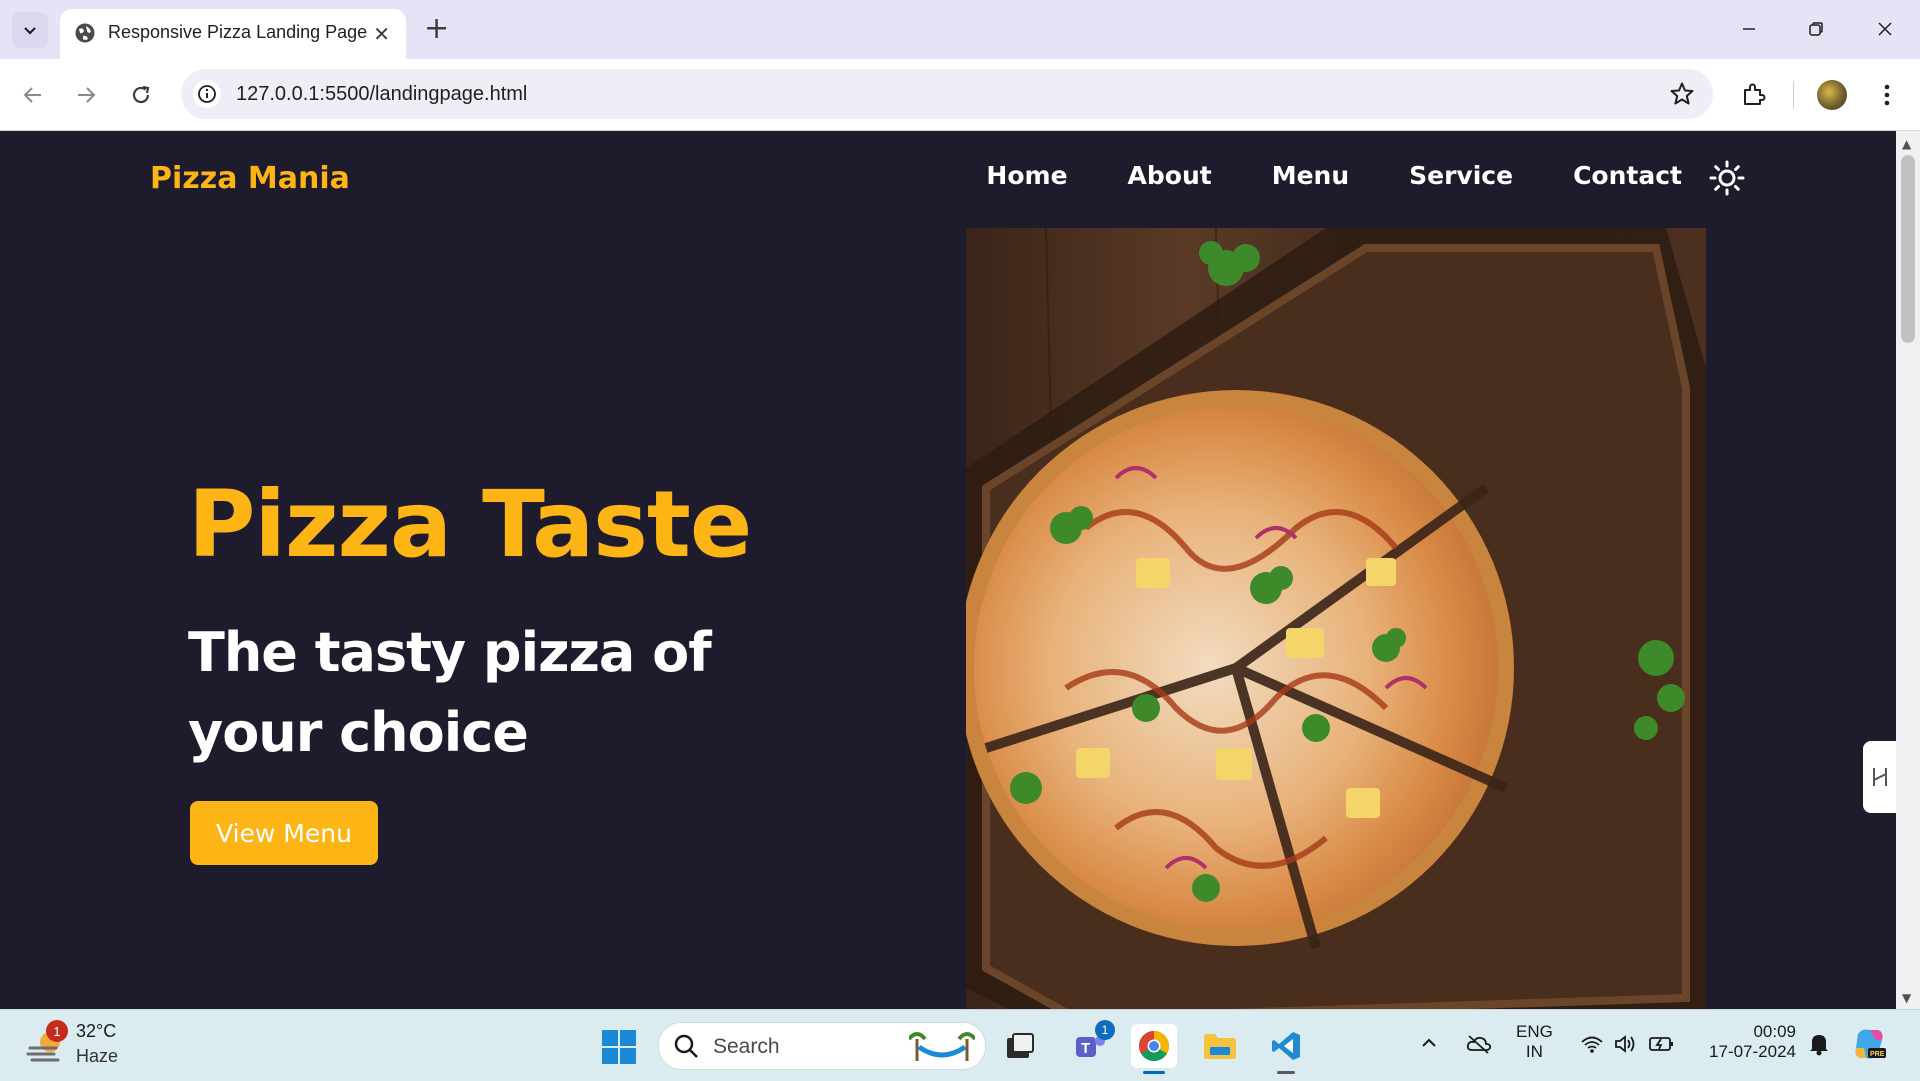 The width and height of the screenshot is (1920, 1081). What do you see at coordinates (141, 95) in the screenshot?
I see `reload-icon` at bounding box center [141, 95].